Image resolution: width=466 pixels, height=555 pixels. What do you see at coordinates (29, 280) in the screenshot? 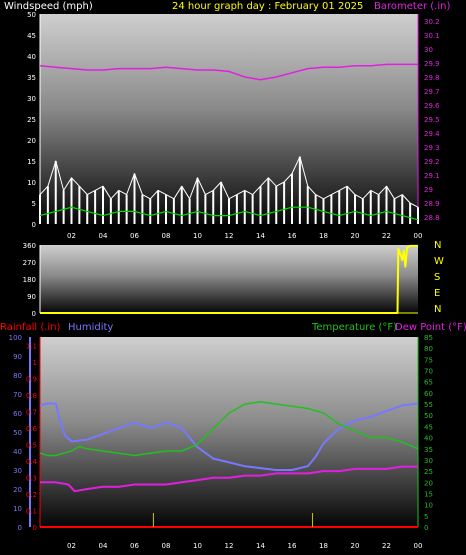
I see `direction-y-tick-label: 180` at bounding box center [29, 280].